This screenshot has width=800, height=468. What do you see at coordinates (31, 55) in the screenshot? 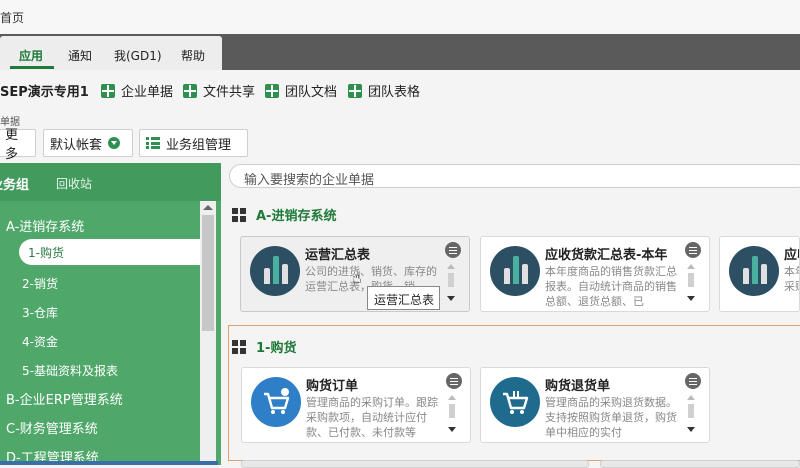
I see `tab-apps: 应用` at bounding box center [31, 55].